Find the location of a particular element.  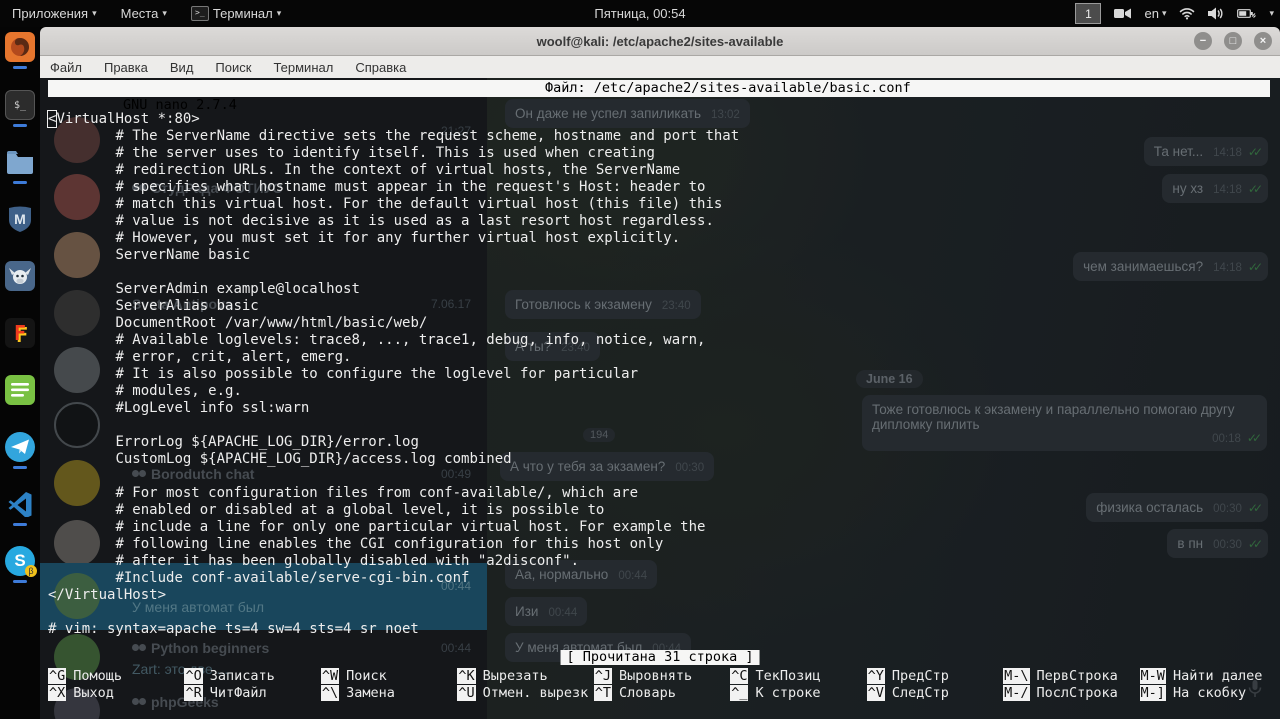

dock: $_ M F S β is located at coordinates (20, 373).